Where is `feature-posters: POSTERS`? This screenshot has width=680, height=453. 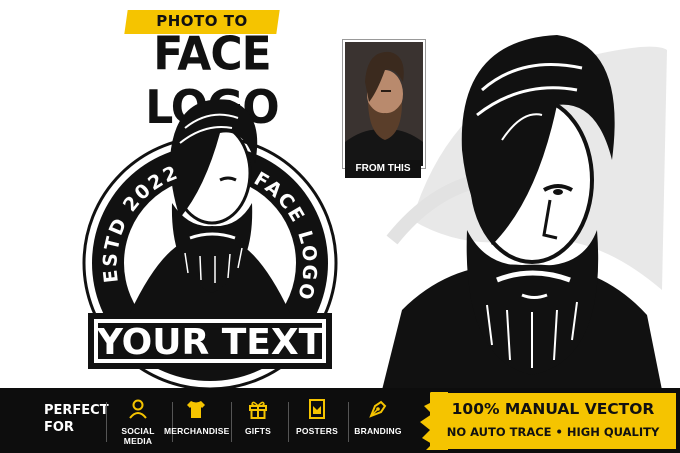 feature-posters: POSTERS is located at coordinates (317, 417).